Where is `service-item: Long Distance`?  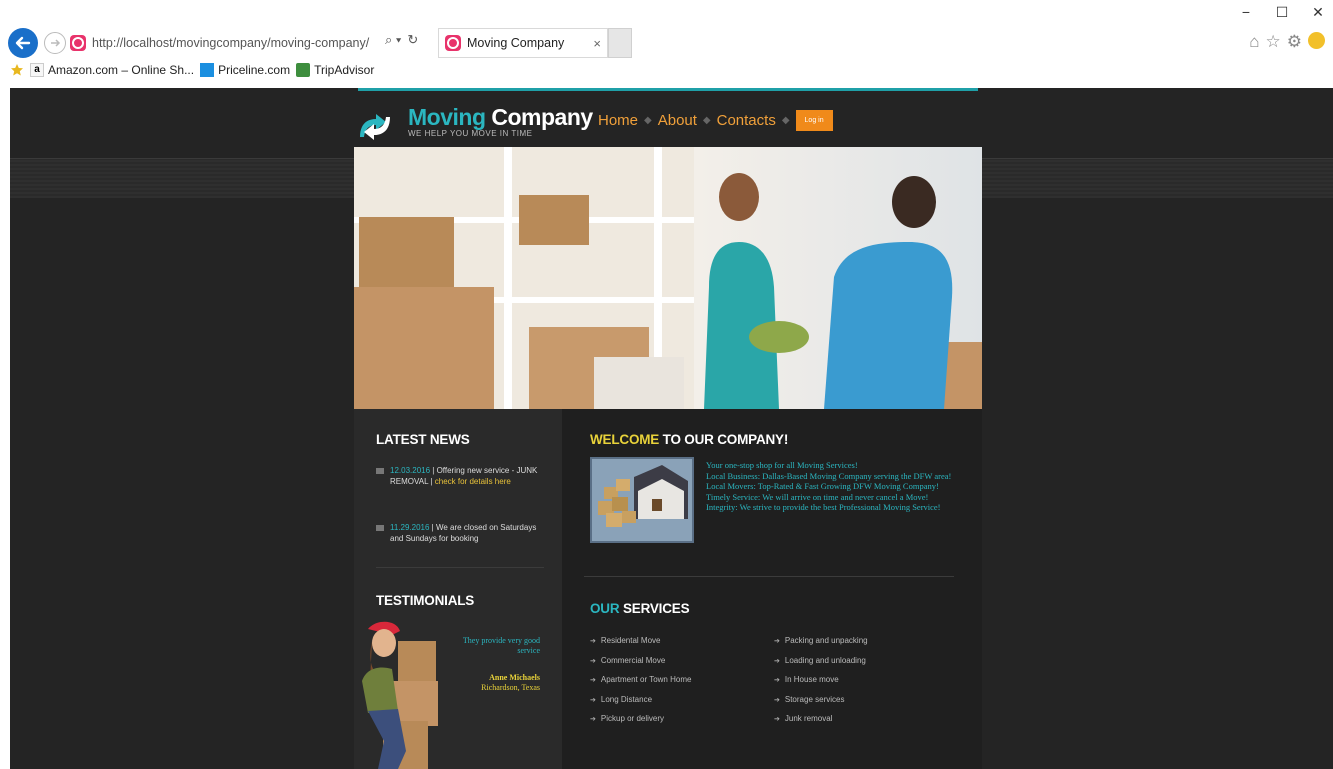
service-item: Long Distance is located at coordinates (640, 705).